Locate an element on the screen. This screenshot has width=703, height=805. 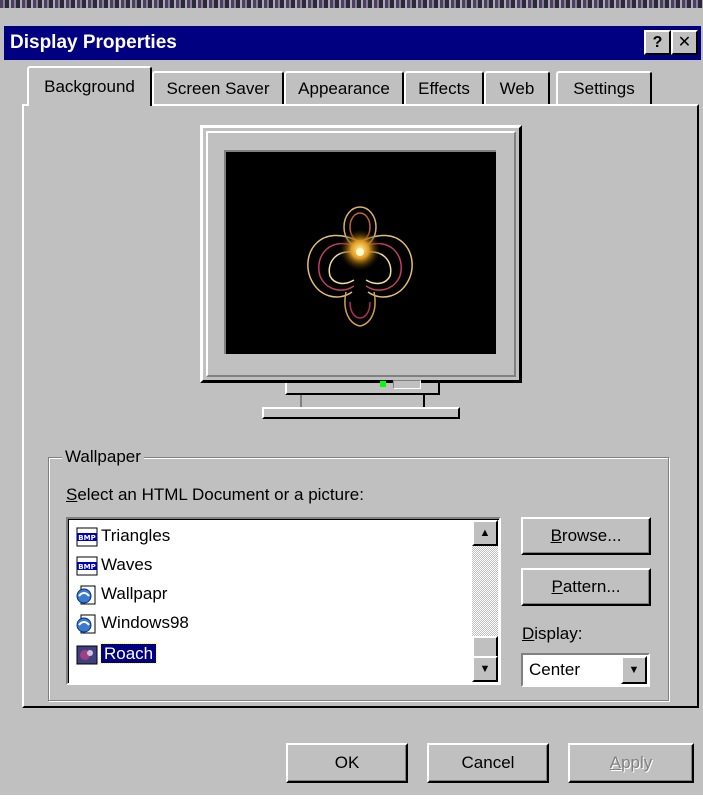
tab-label: Settings is located at coordinates (604, 88).